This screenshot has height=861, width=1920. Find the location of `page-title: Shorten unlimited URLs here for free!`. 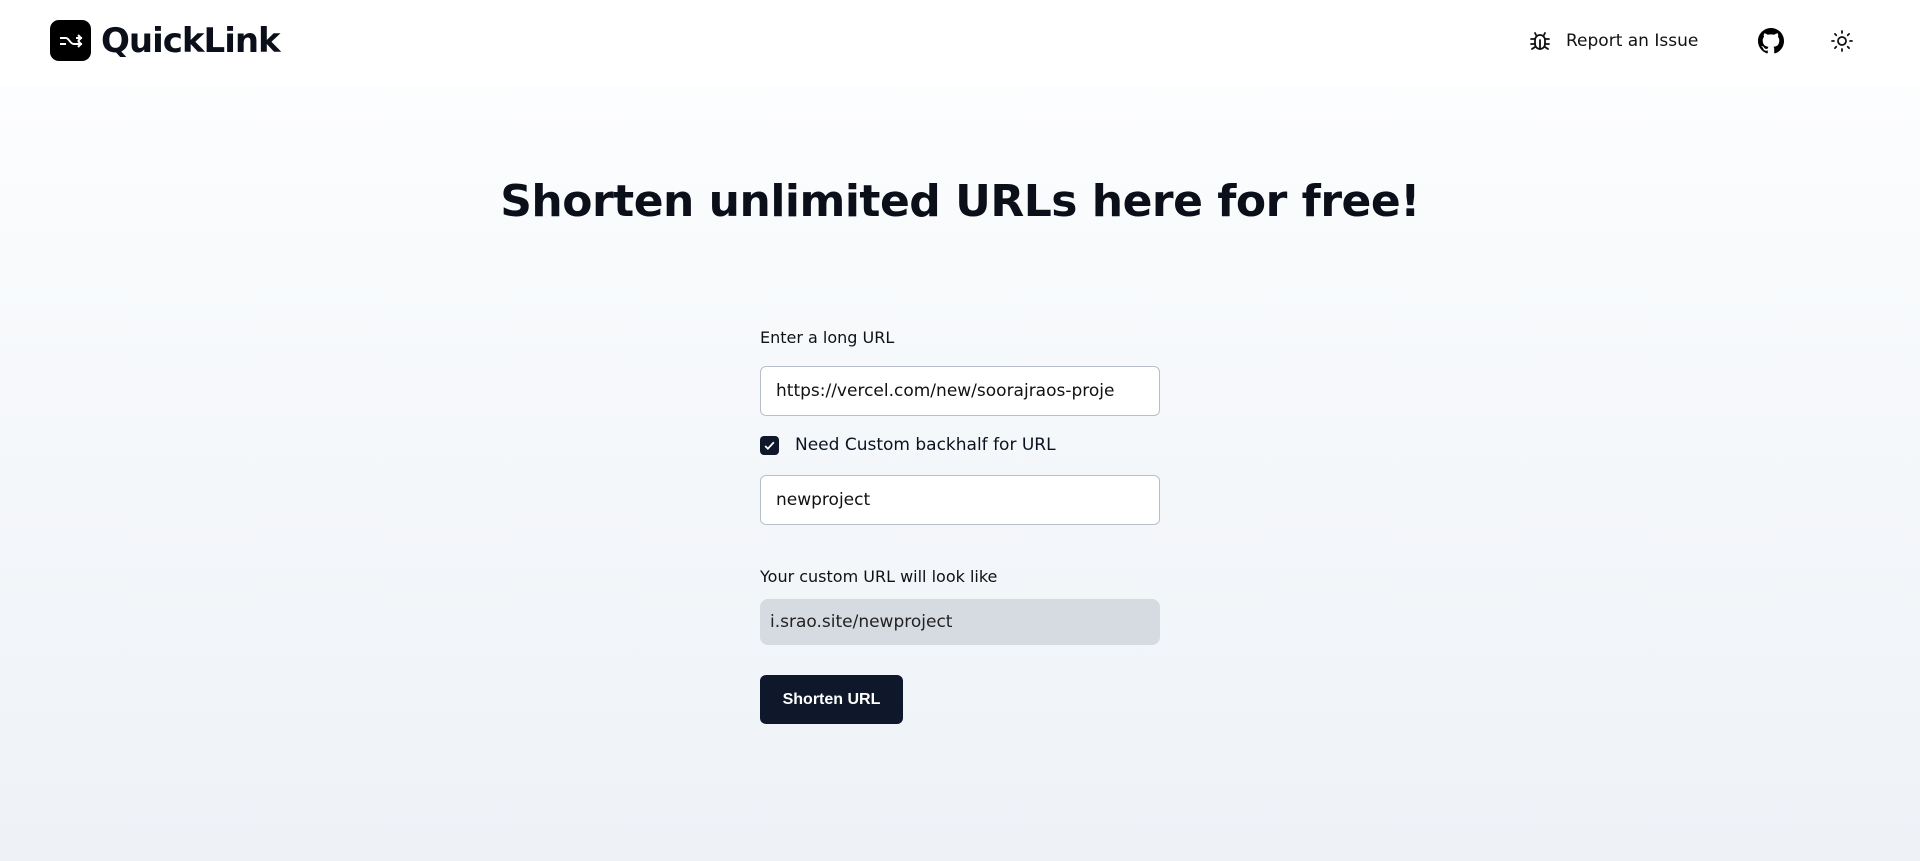

page-title: Shorten unlimited URLs here for free! is located at coordinates (960, 201).